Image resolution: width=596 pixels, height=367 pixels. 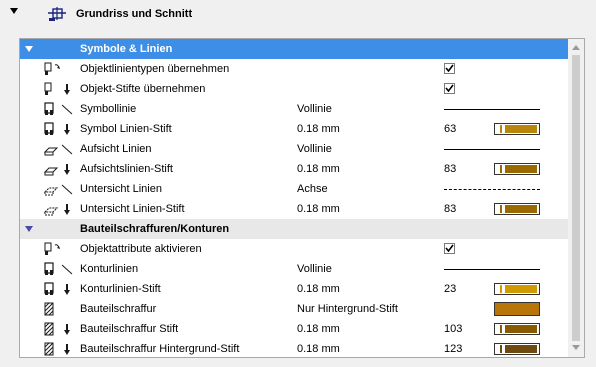 What do you see at coordinates (294, 49) in the screenshot?
I see `section-header: Symbole & Linien` at bounding box center [294, 49].